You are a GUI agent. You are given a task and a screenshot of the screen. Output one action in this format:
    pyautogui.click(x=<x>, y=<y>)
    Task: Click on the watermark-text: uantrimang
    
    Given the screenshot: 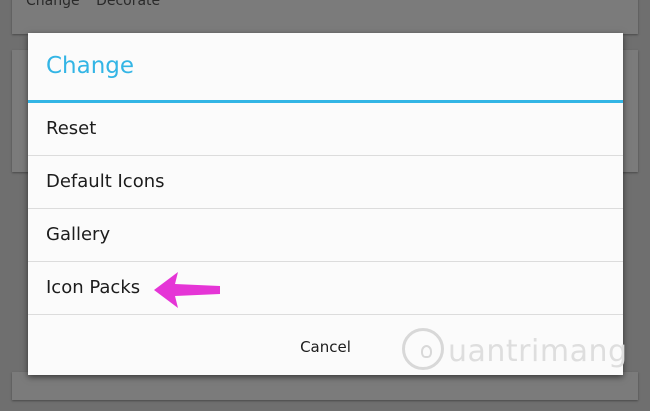 What is the action you would take?
    pyautogui.click(x=538, y=351)
    